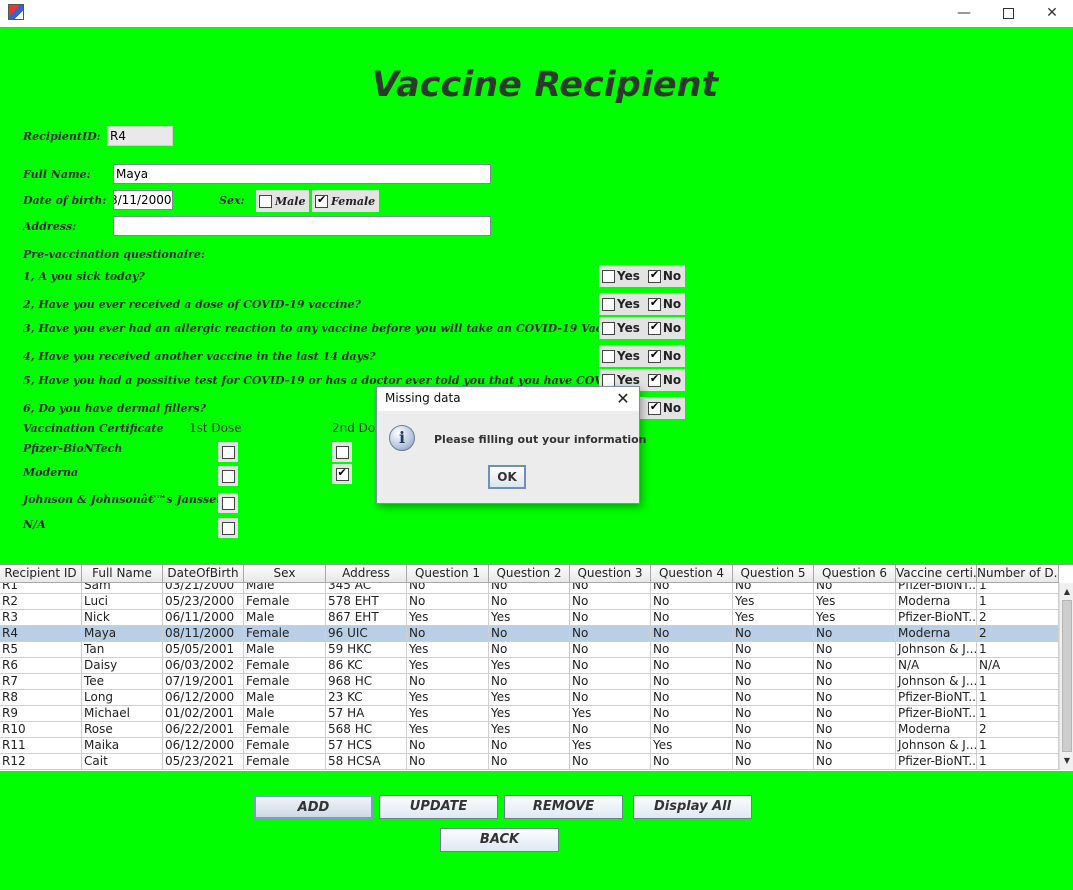 Image resolution: width=1073 pixels, height=890 pixels. What do you see at coordinates (41, 574) in the screenshot?
I see `column-header: Recipient ID` at bounding box center [41, 574].